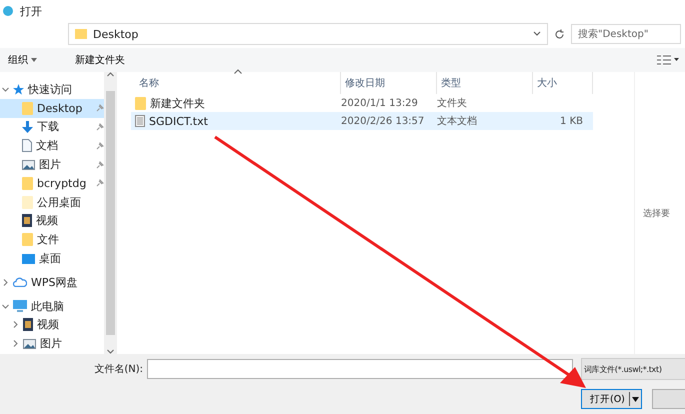 The width and height of the screenshot is (685, 414). What do you see at coordinates (20, 306) in the screenshot?
I see `computer-icon` at bounding box center [20, 306].